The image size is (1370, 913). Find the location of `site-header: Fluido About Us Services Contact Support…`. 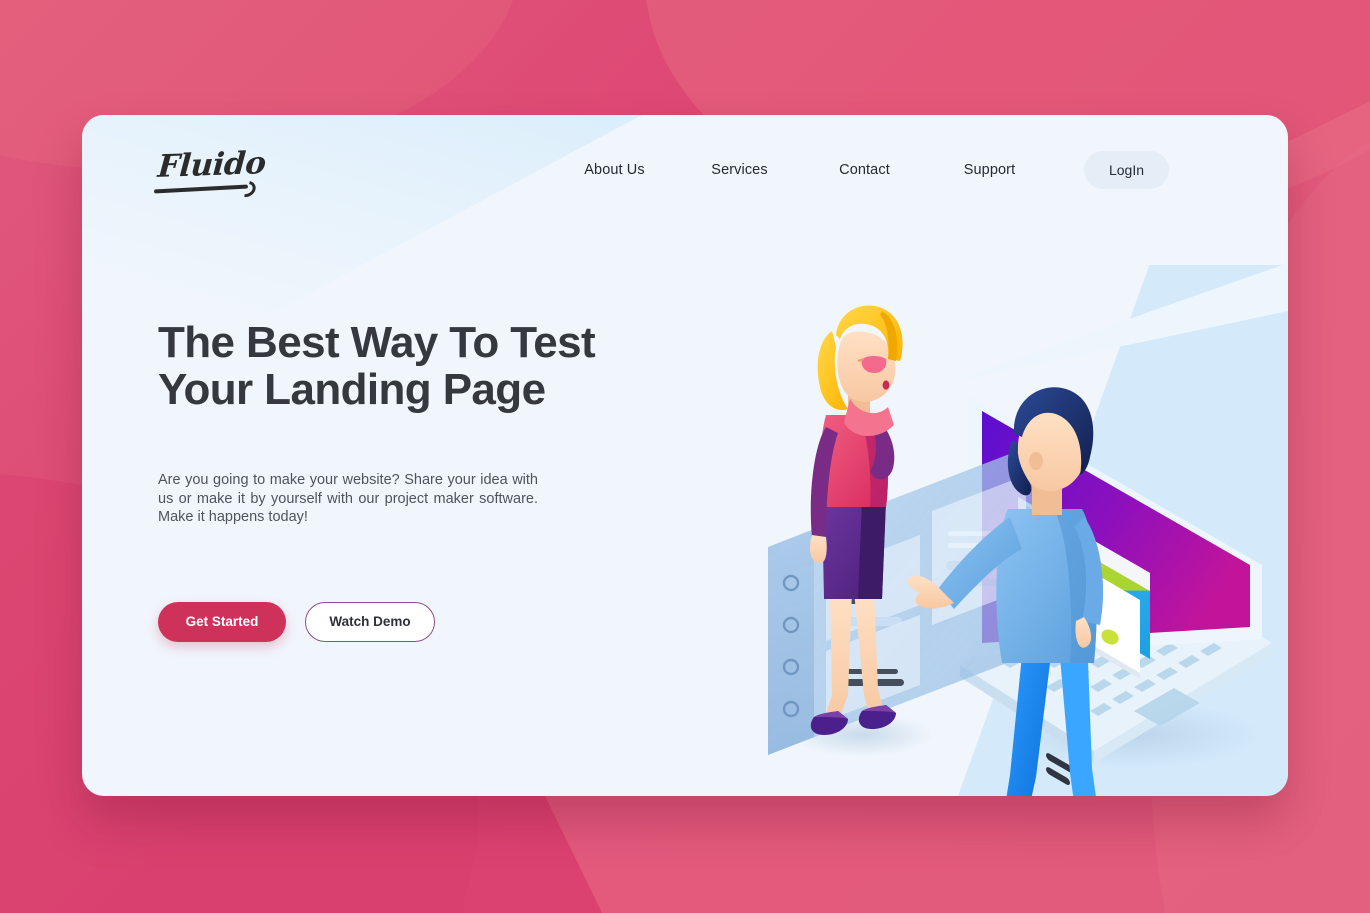

site-header: Fluido About Us Services Contact Support… is located at coordinates (685, 167).